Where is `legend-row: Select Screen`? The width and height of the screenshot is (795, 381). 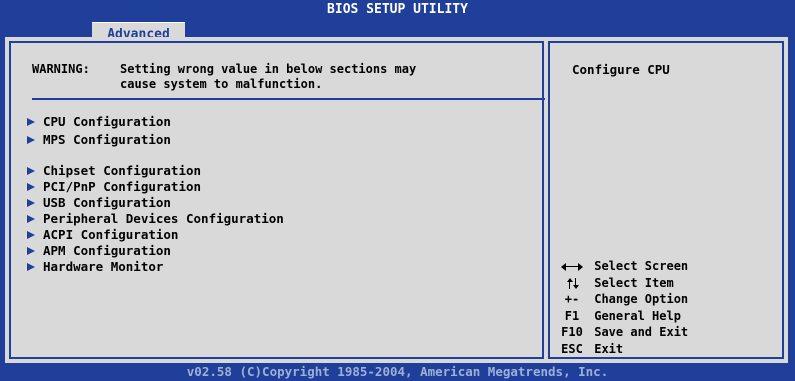 legend-row: Select Screen is located at coordinates (622, 266).